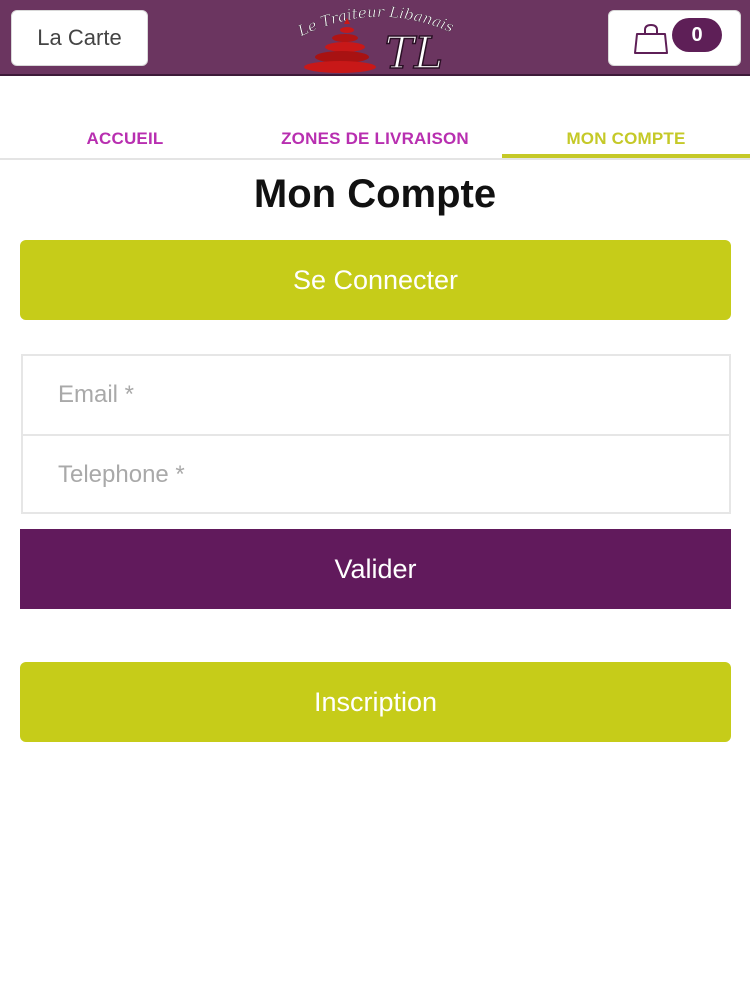  What do you see at coordinates (375, 194) in the screenshot?
I see `page-title: Mon Compte` at bounding box center [375, 194].